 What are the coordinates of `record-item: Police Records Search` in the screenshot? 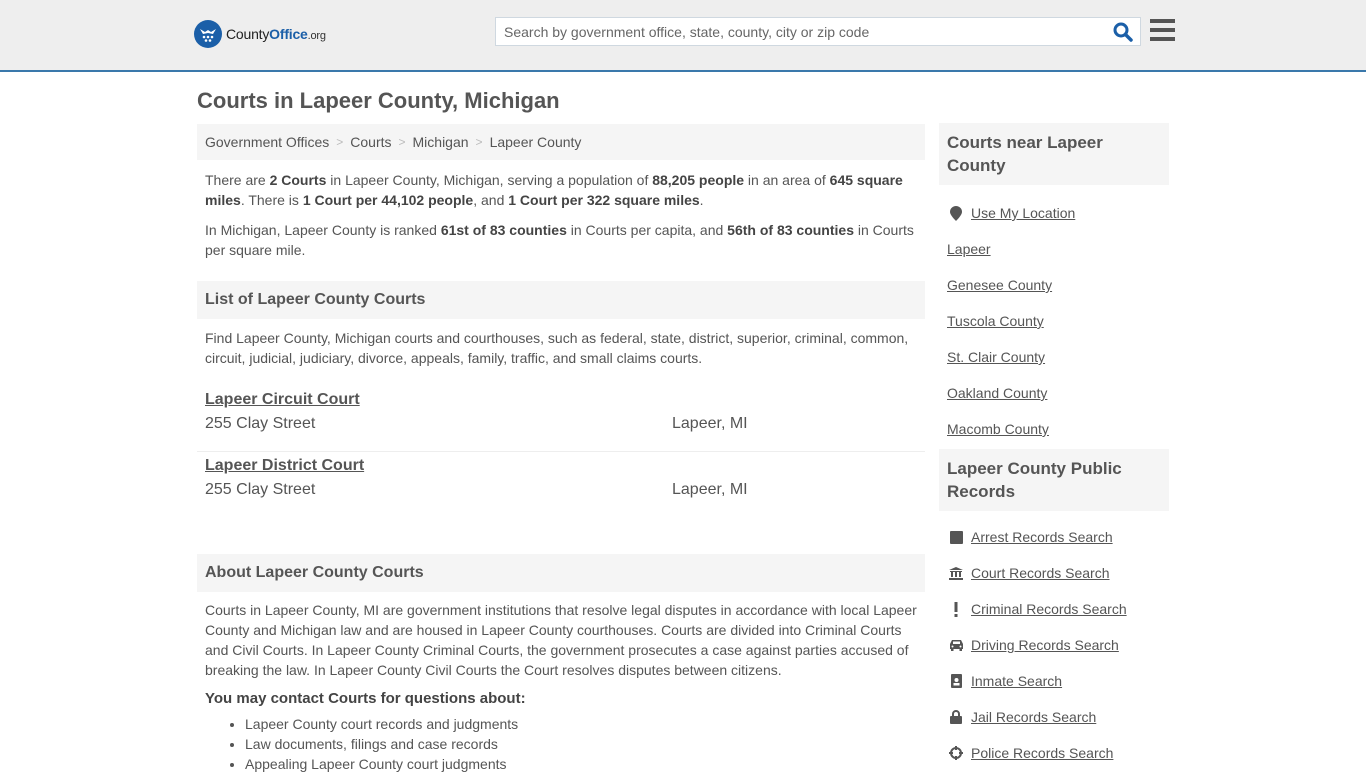 It's located at (1054, 753).